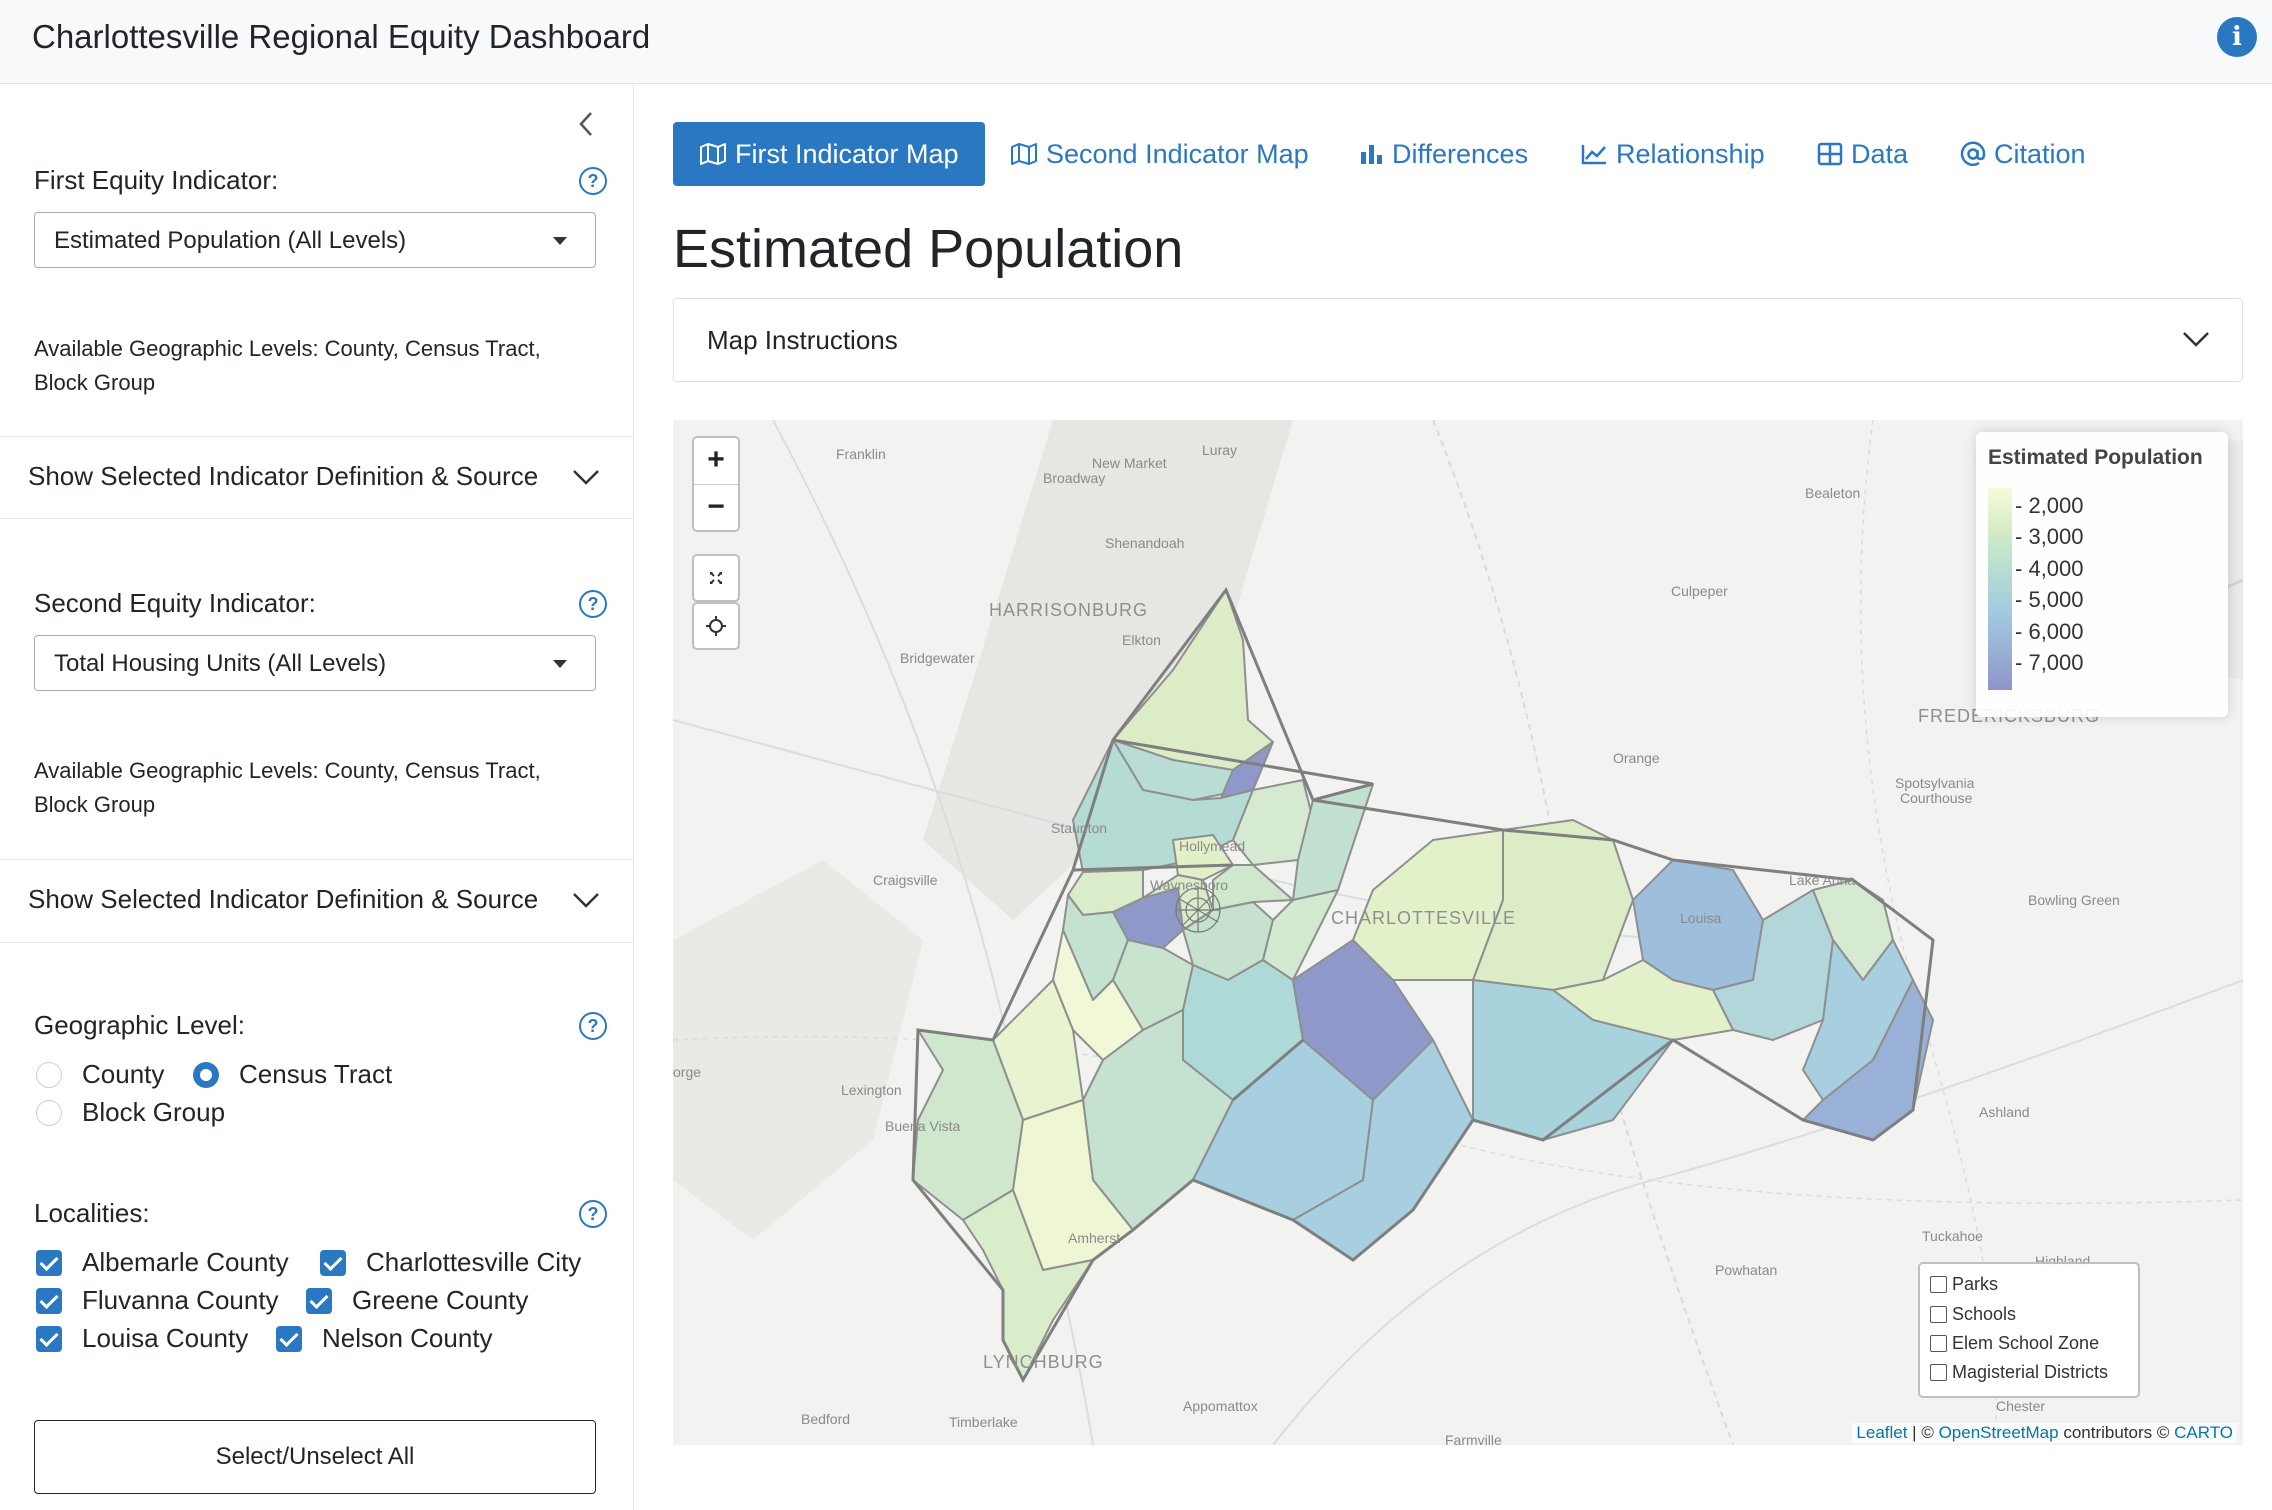  I want to click on second-indicator-select: Total Housing Units (All Levels), so click(315, 663).